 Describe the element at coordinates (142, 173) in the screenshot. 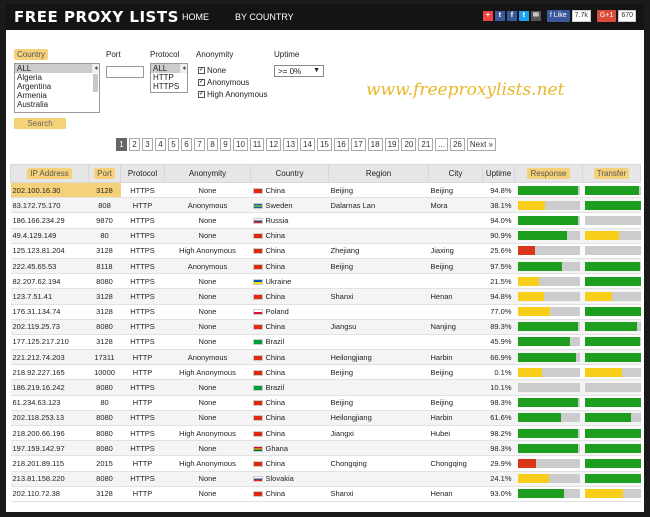

I see `column-header: Protocol` at that location.